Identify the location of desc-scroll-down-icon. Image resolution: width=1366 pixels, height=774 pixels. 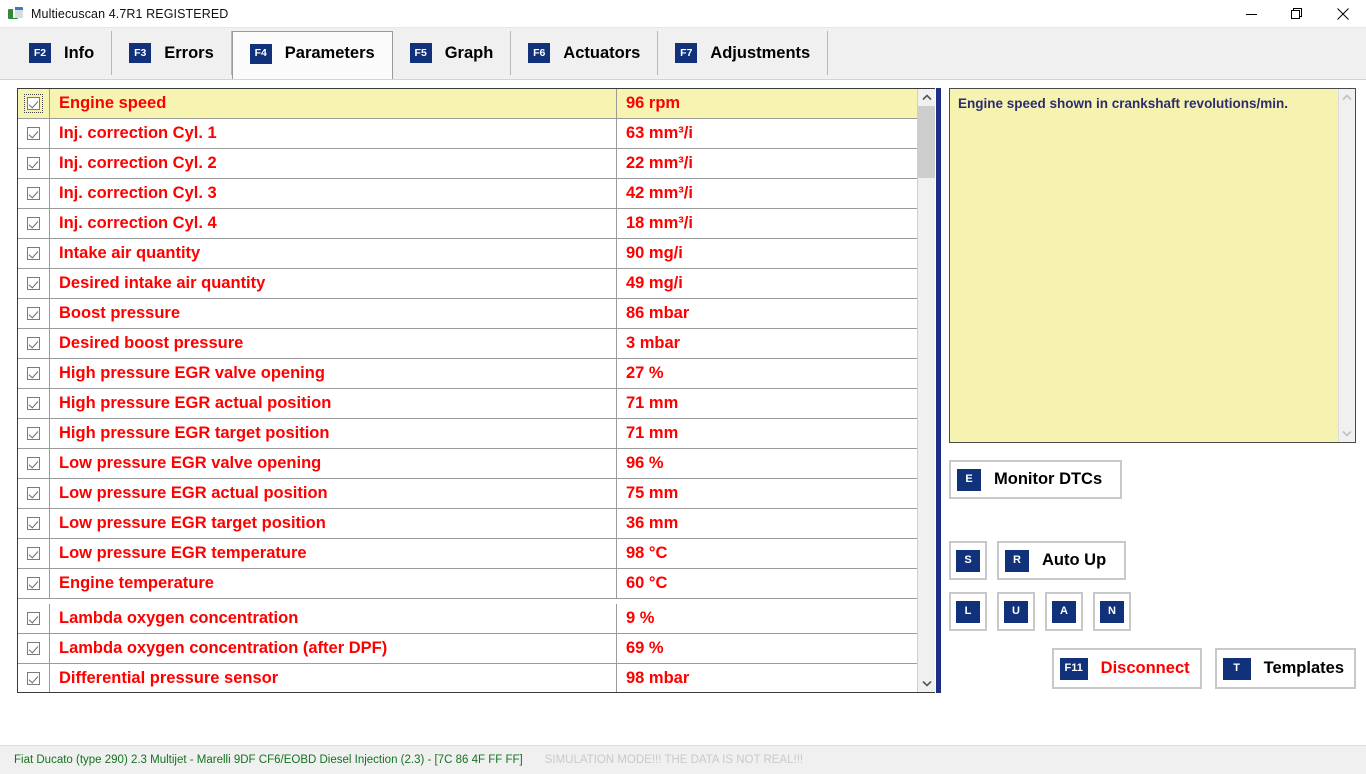
(1347, 433).